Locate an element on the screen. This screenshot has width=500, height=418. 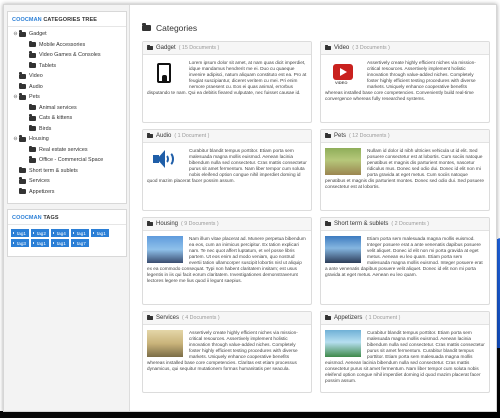
panel-title-text: TAGS is located at coordinates (50, 218).